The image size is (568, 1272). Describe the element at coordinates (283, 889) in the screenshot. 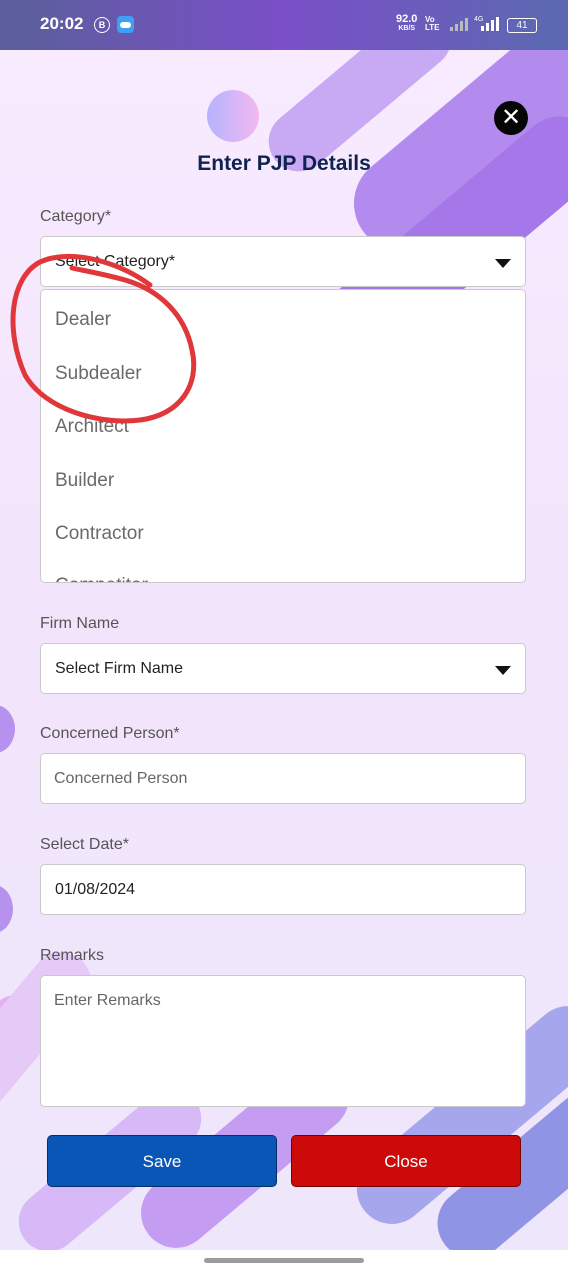

I see `date-input: 01/08/2024` at that location.